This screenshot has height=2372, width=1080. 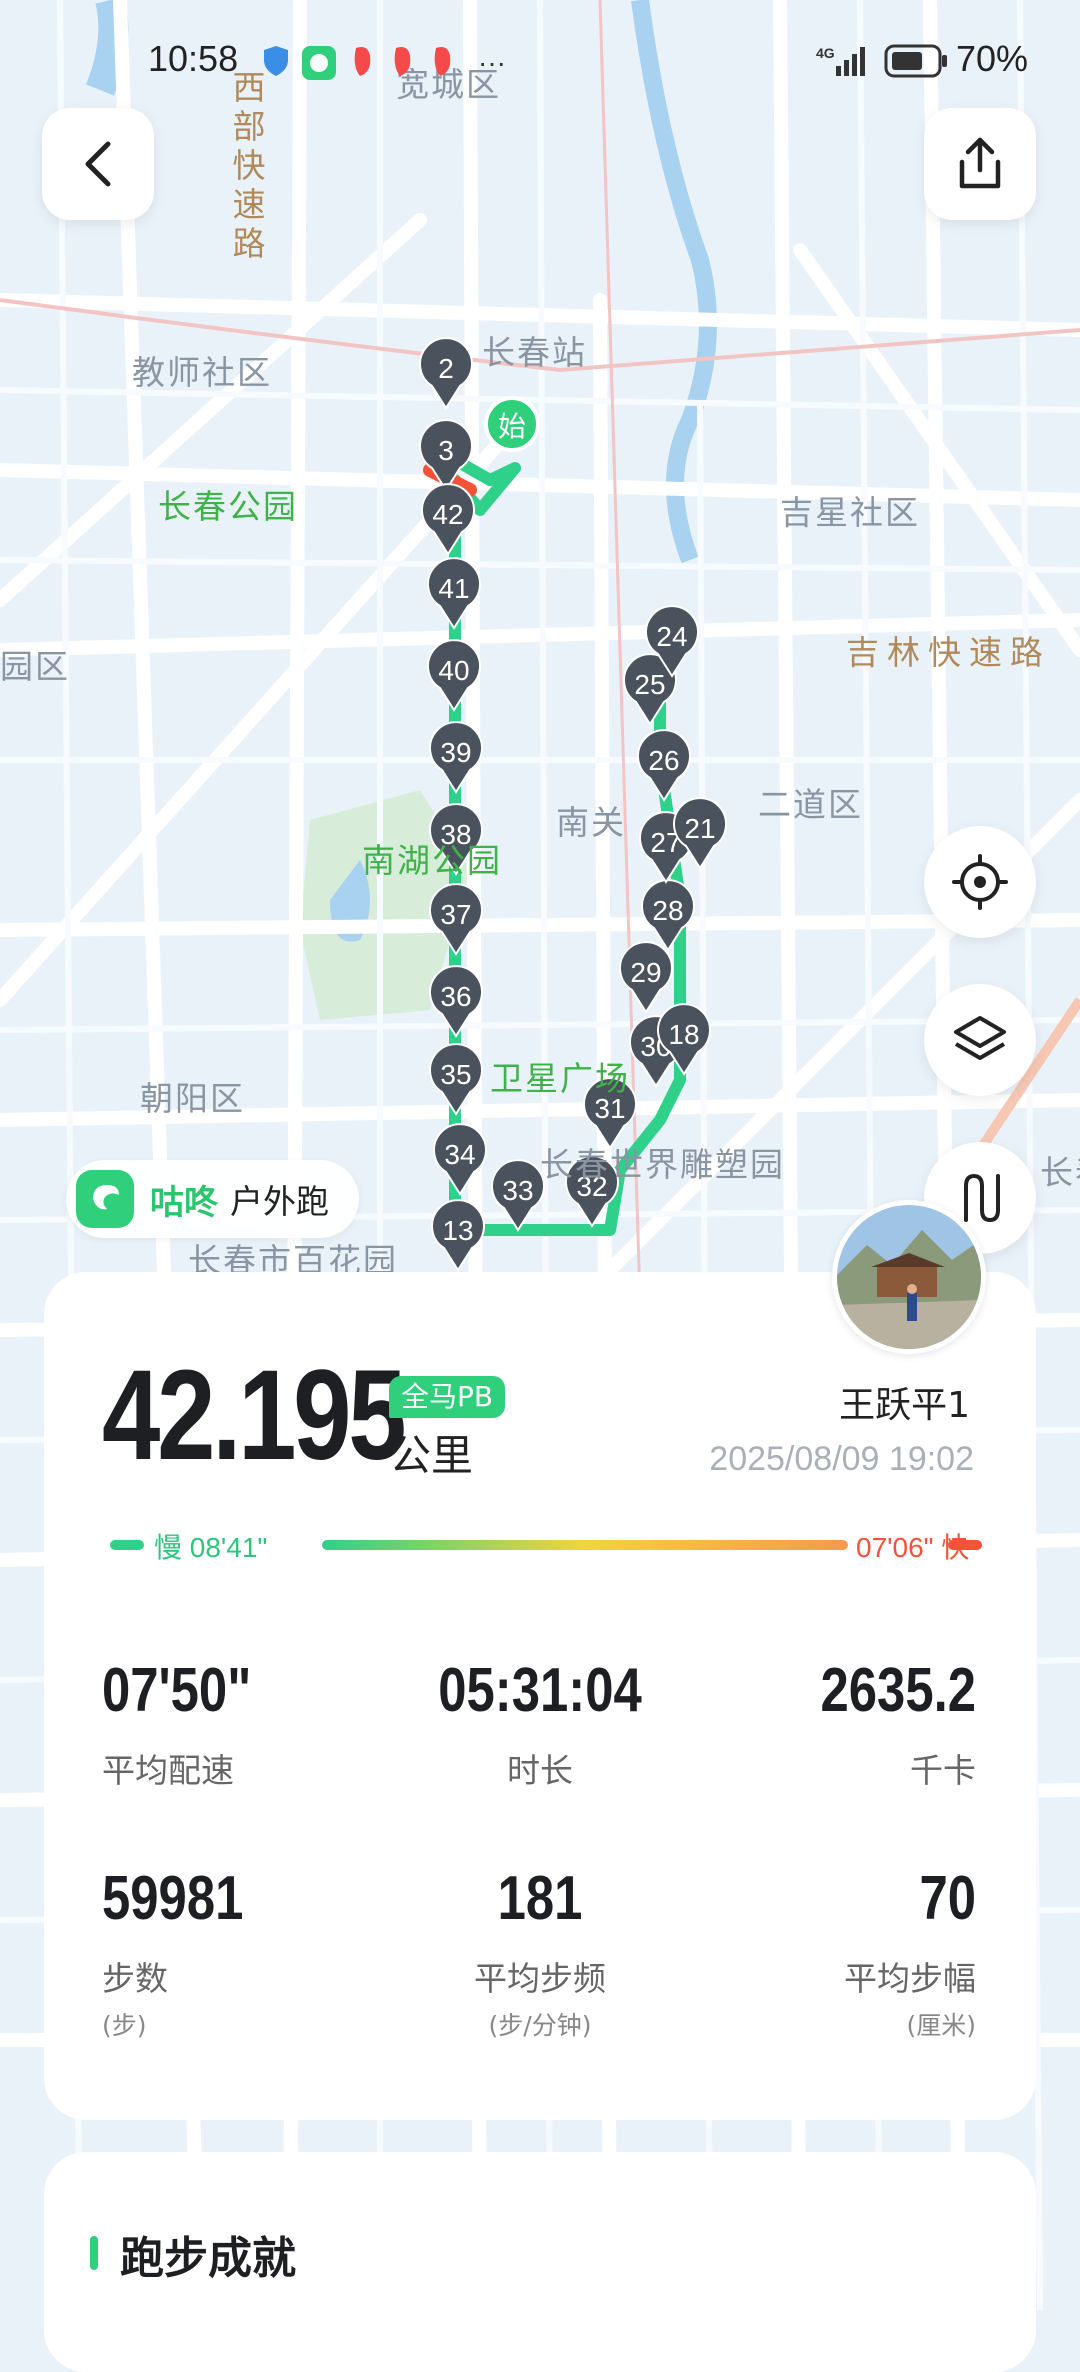 I want to click on section-accent, so click(x=94, y=2253).